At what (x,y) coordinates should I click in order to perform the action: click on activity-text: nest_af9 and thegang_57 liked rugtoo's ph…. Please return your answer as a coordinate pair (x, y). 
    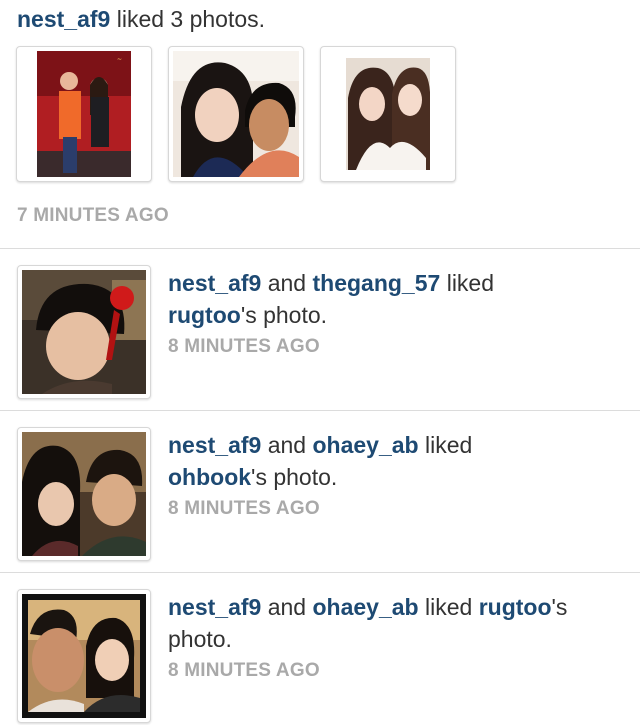
    Looking at the image, I should click on (398, 313).